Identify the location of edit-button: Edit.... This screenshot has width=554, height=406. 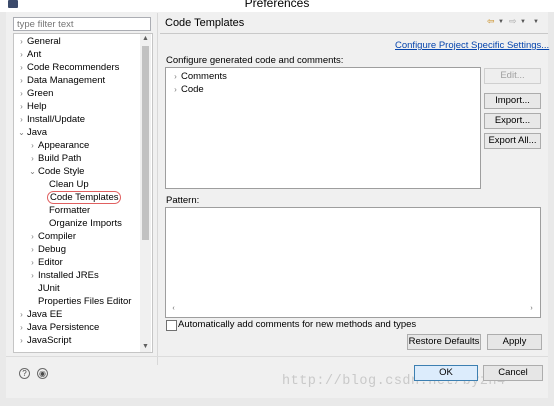
(512, 76).